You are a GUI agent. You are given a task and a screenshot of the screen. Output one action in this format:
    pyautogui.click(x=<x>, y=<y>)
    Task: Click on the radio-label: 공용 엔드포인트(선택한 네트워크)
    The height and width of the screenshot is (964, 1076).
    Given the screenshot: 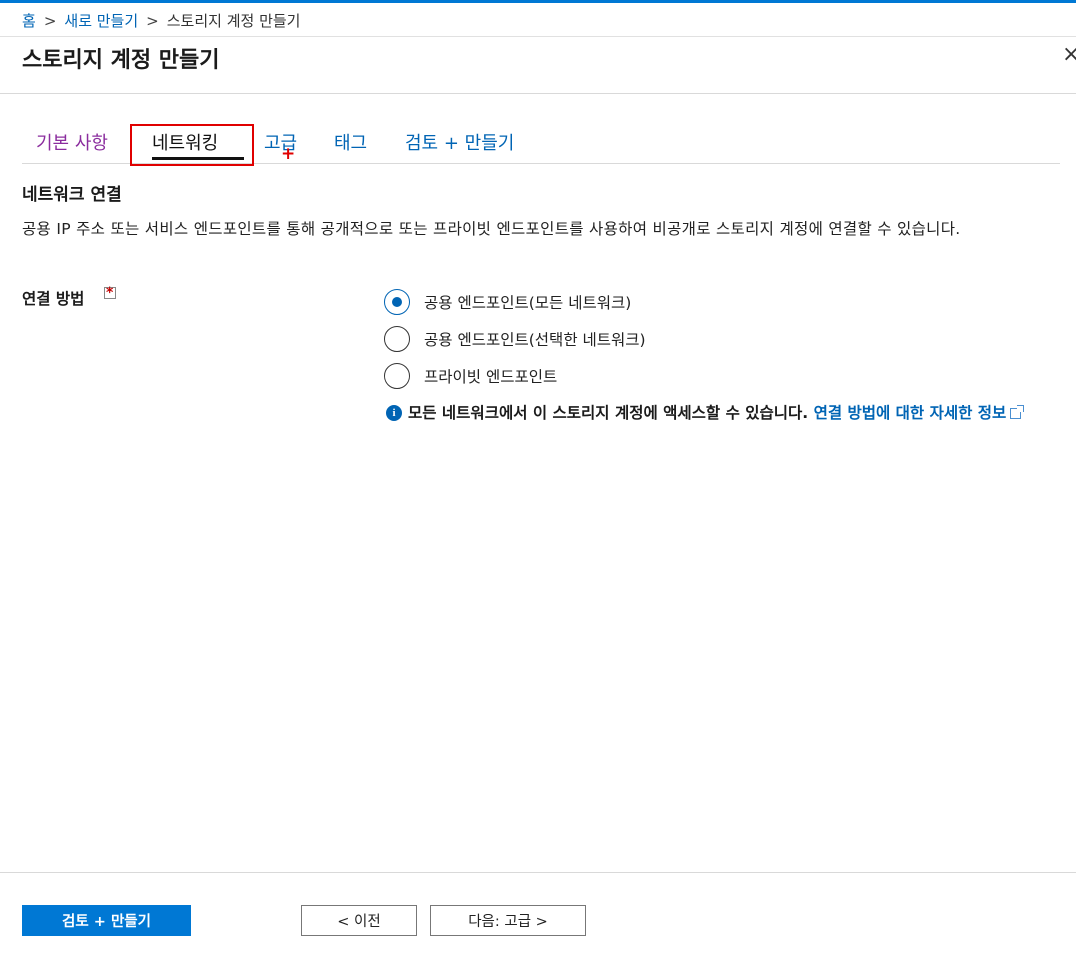 What is the action you would take?
    pyautogui.click(x=535, y=340)
    